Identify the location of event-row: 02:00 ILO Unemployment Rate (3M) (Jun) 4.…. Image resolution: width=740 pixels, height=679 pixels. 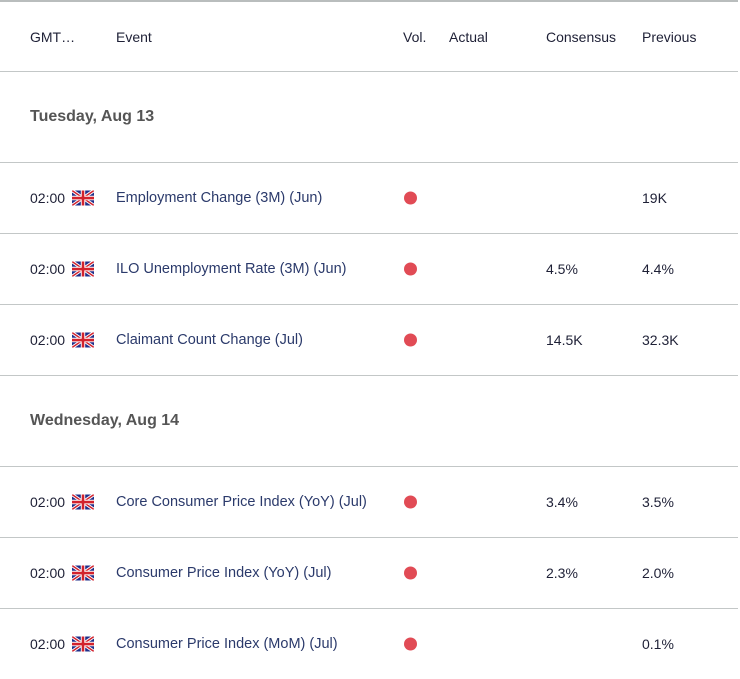
(369, 268).